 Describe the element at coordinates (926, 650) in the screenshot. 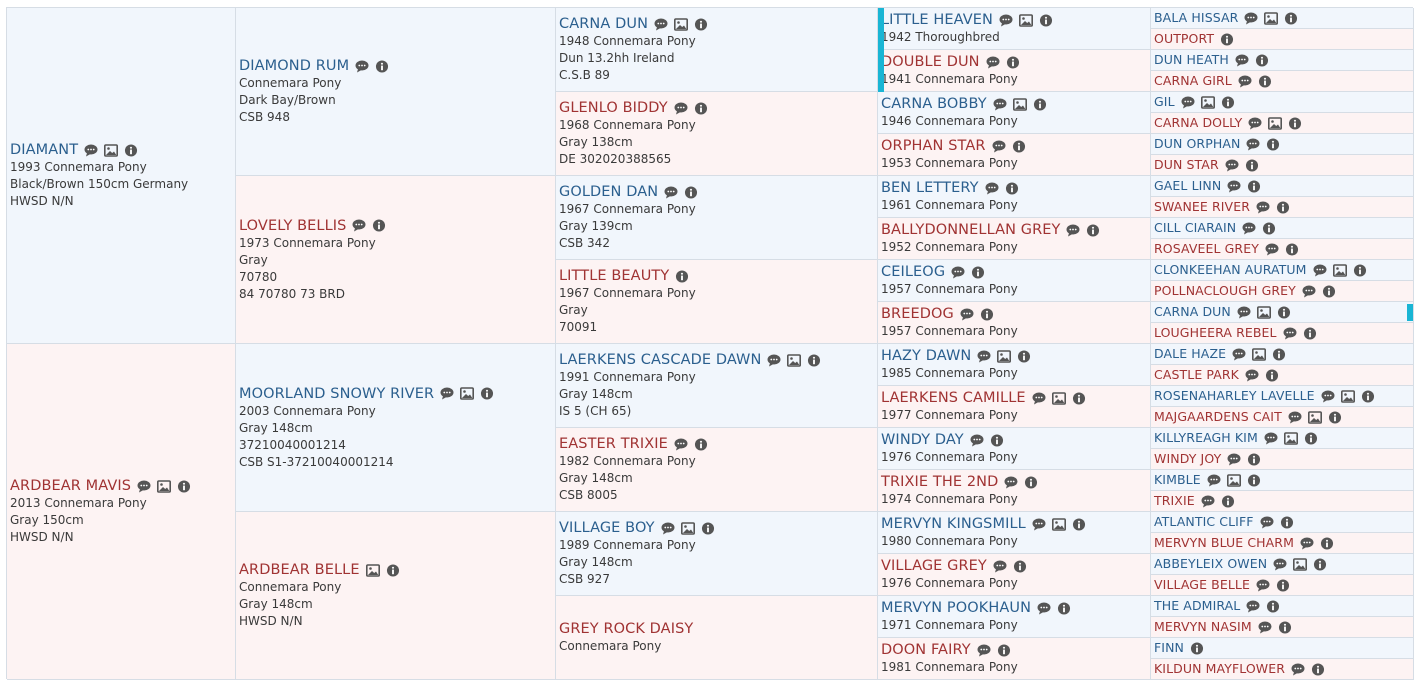

I see `horse-name-link: DOON FAIRY` at that location.